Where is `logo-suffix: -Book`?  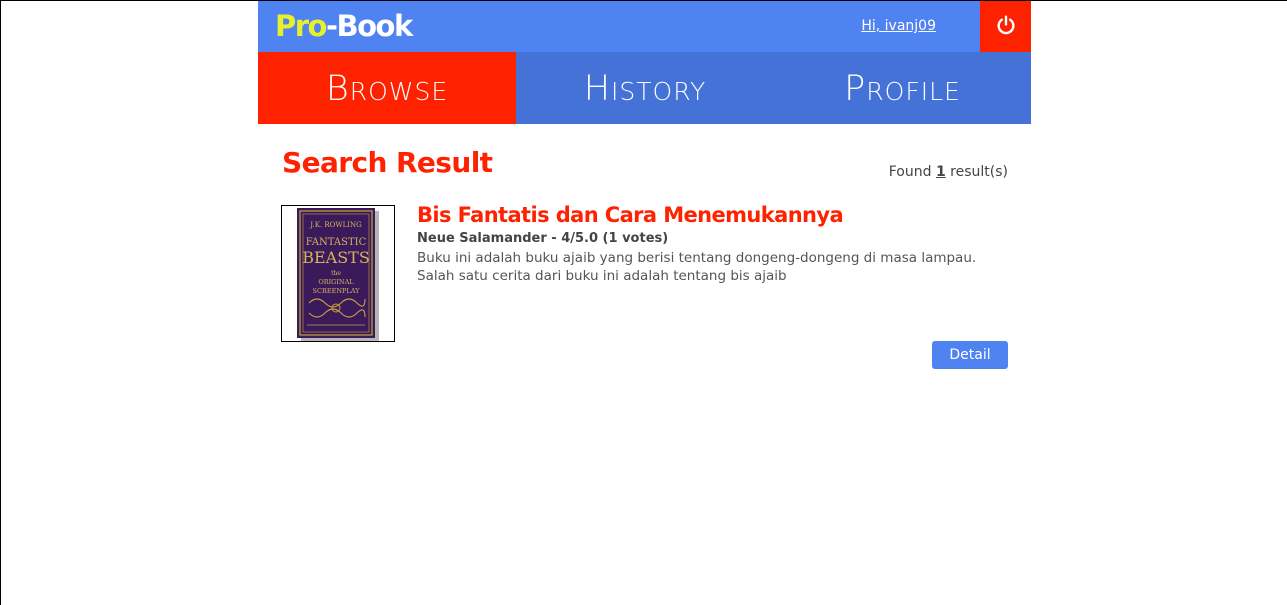
logo-suffix: -Book is located at coordinates (369, 26).